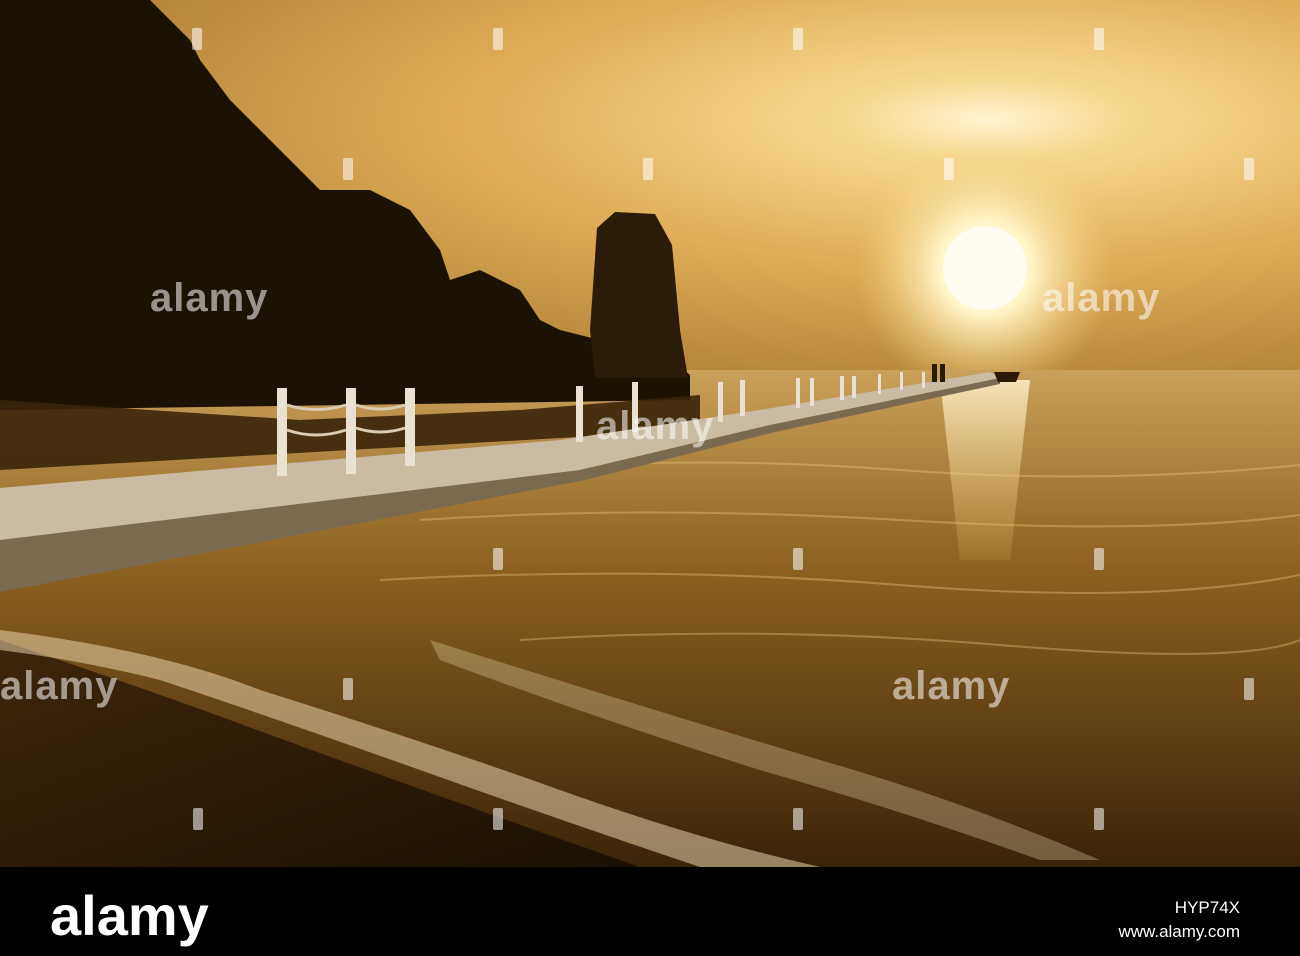 This screenshot has width=1300, height=956. Describe the element at coordinates (1207, 907) in the screenshot. I see `image-id: HYP74X` at that location.